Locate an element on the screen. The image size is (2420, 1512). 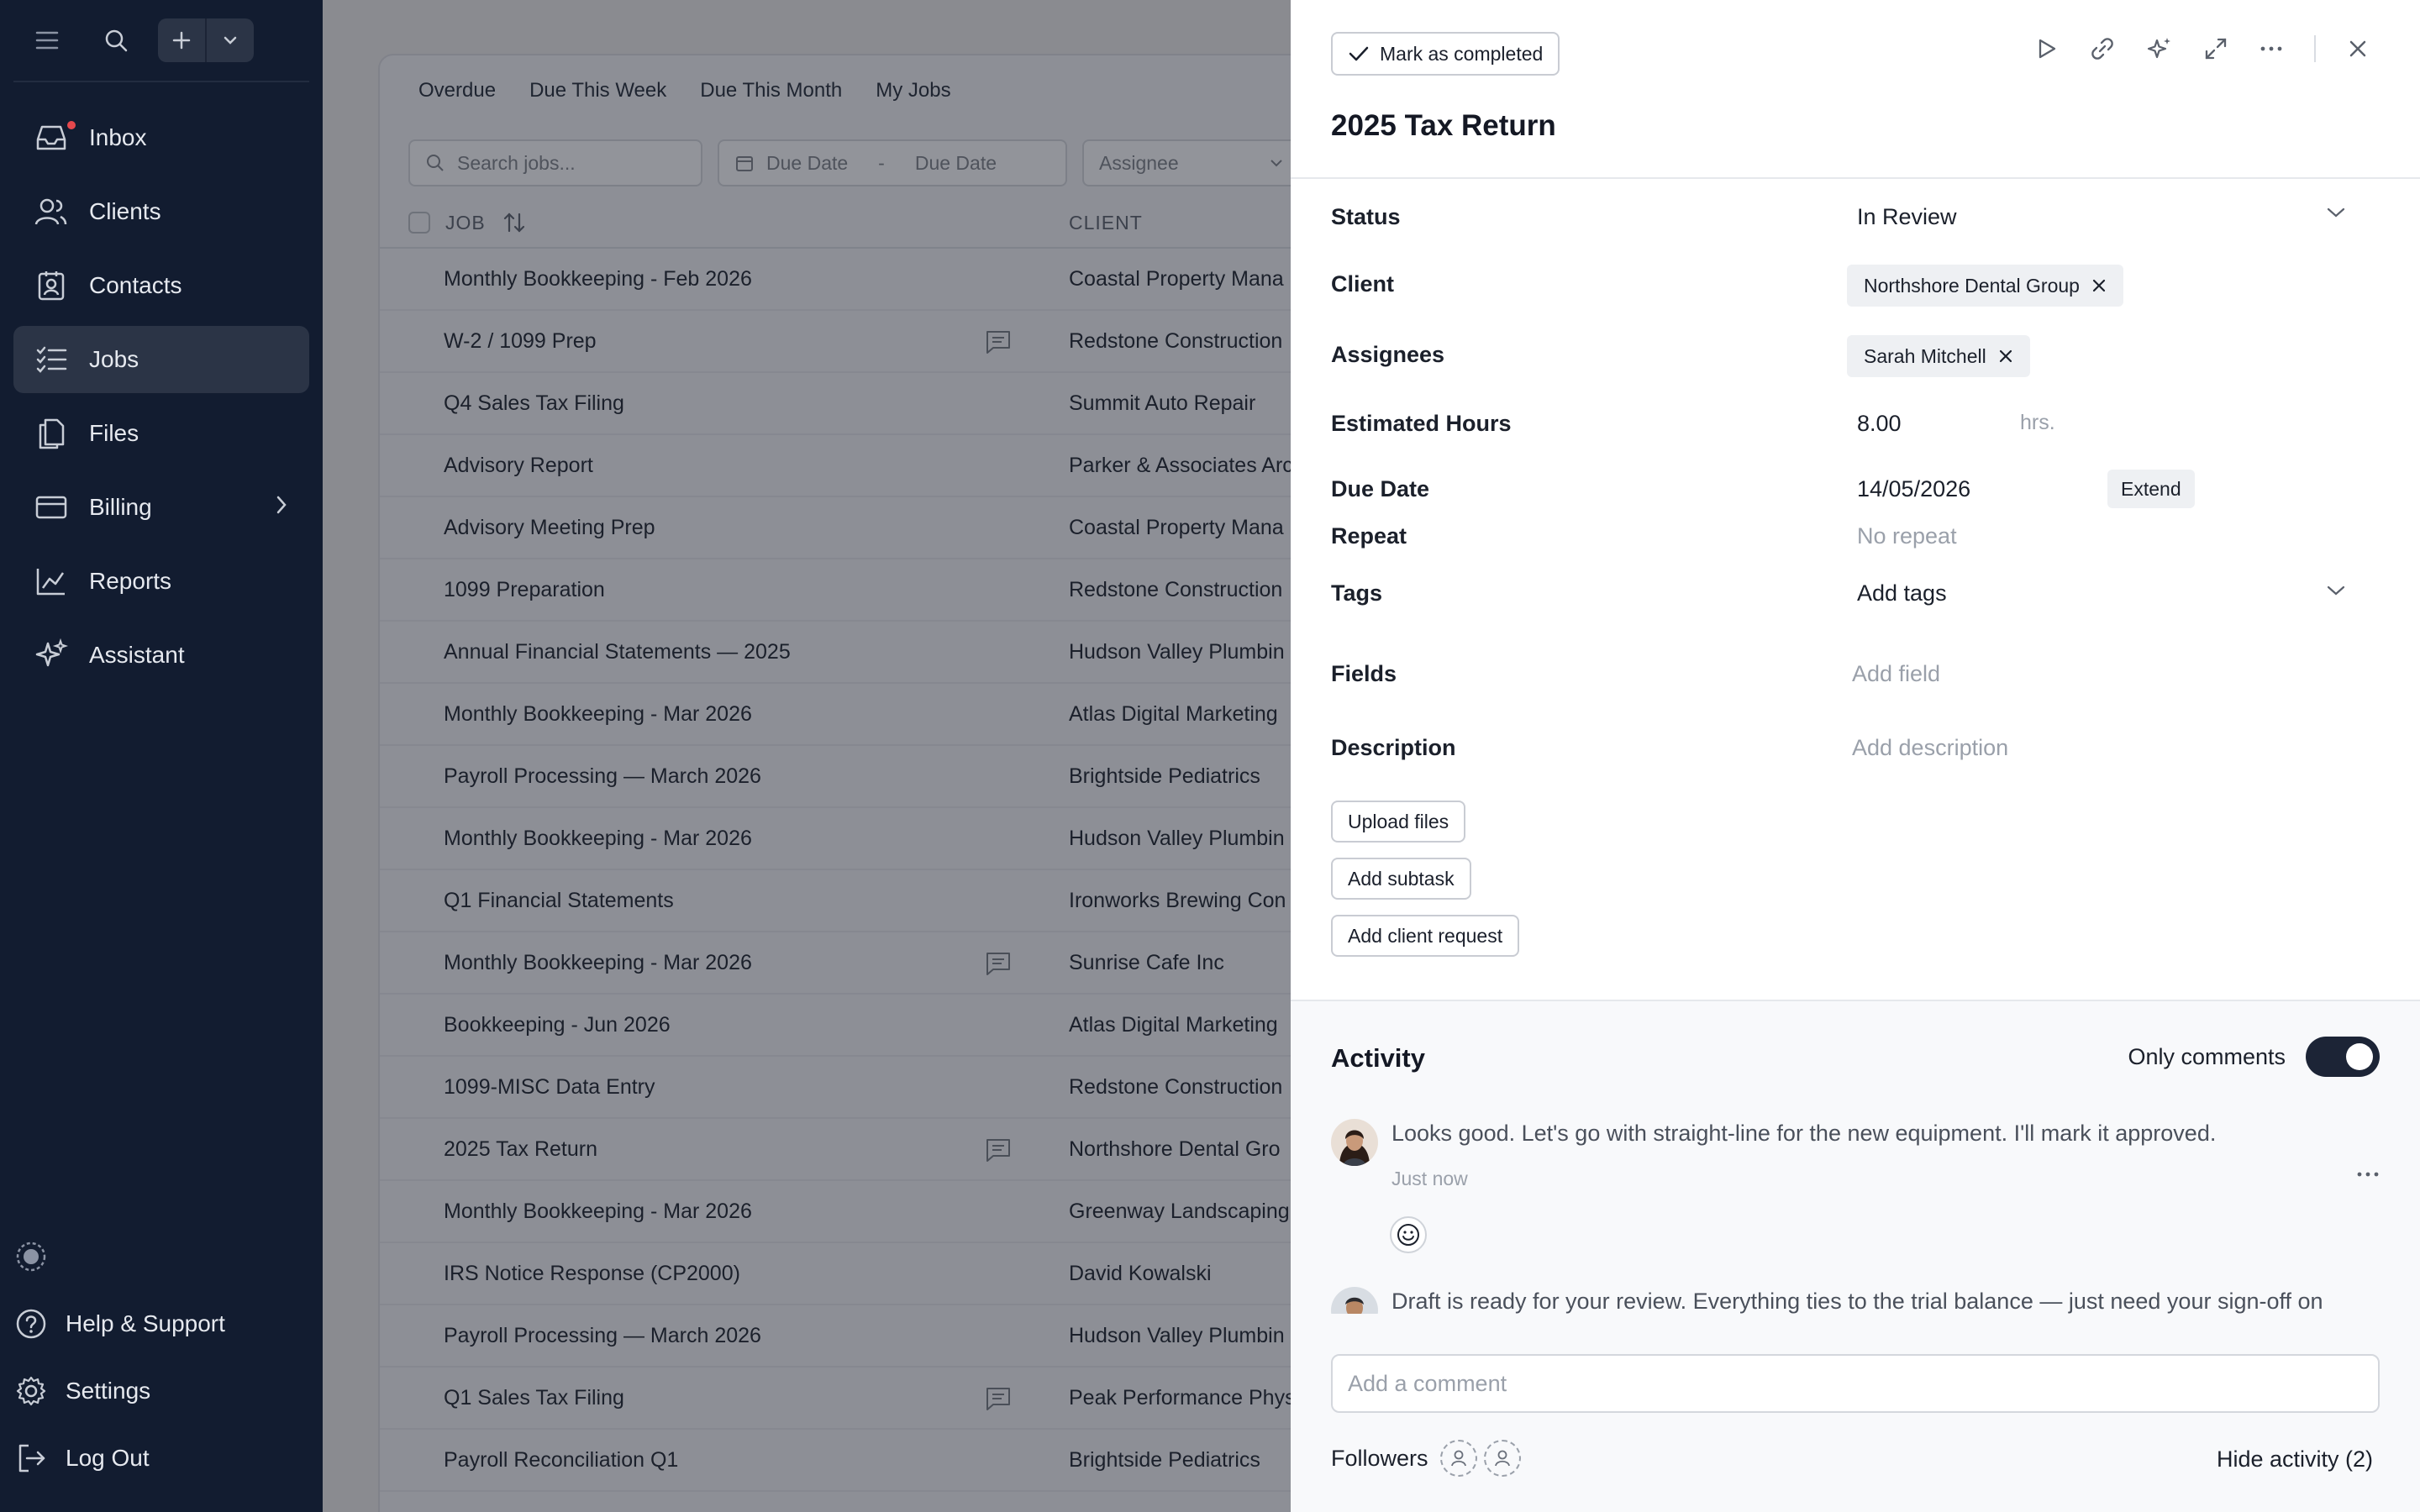
job-name: Annual Financial Statements — 2025 is located at coordinates (617, 652).